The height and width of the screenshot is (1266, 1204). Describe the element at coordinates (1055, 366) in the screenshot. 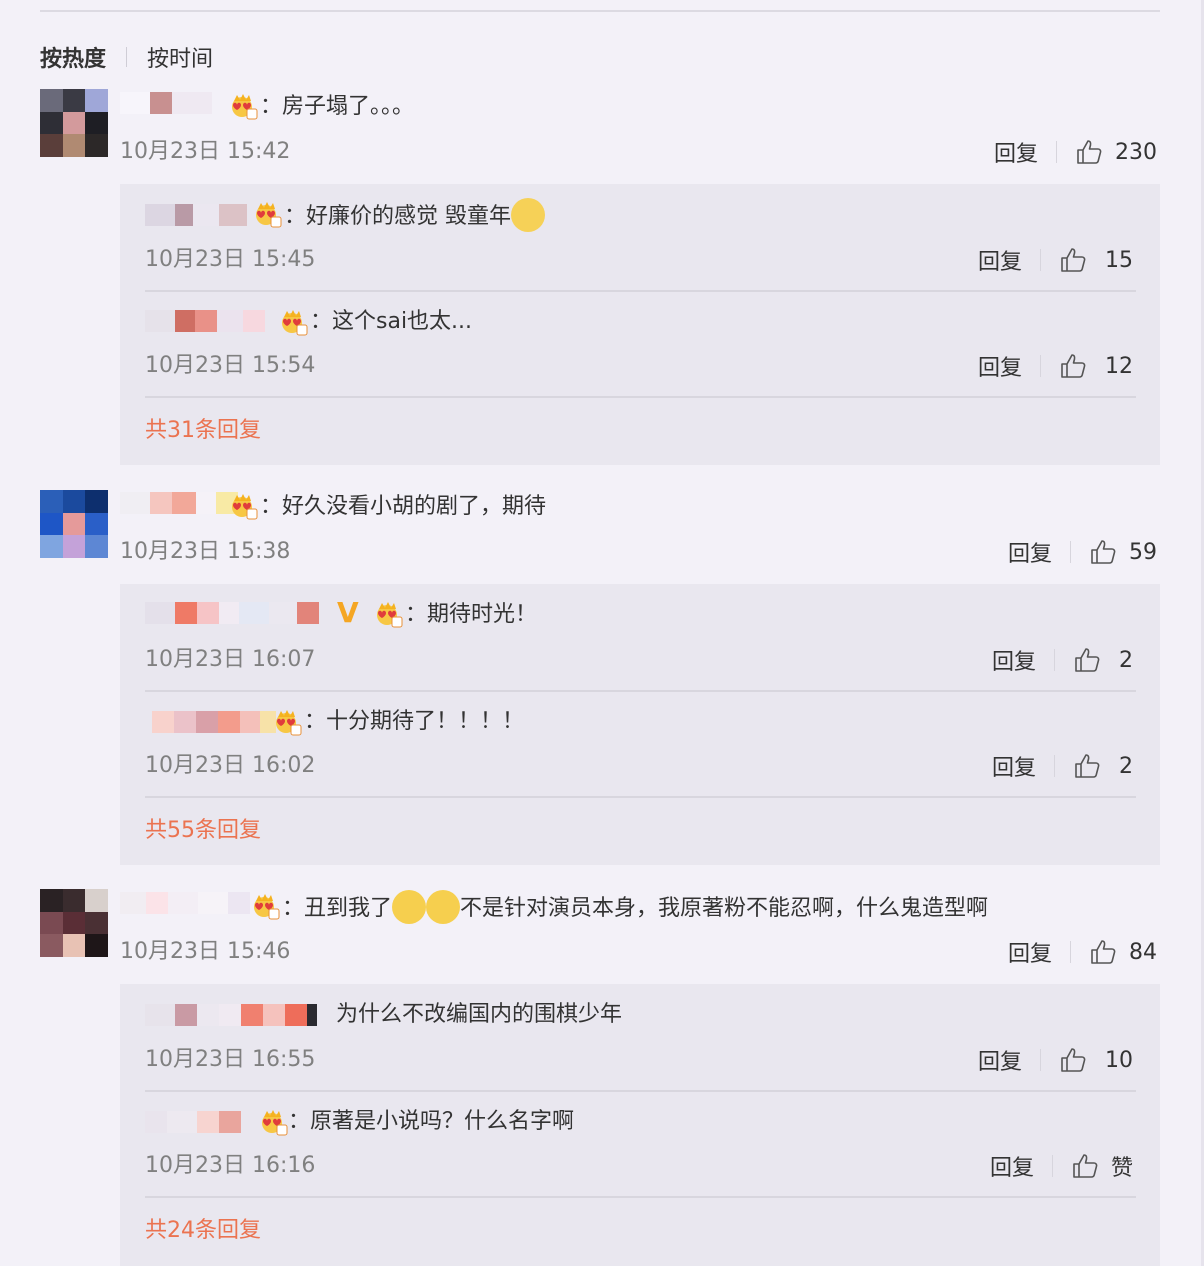

I see `reply-actions: 回复 12` at that location.